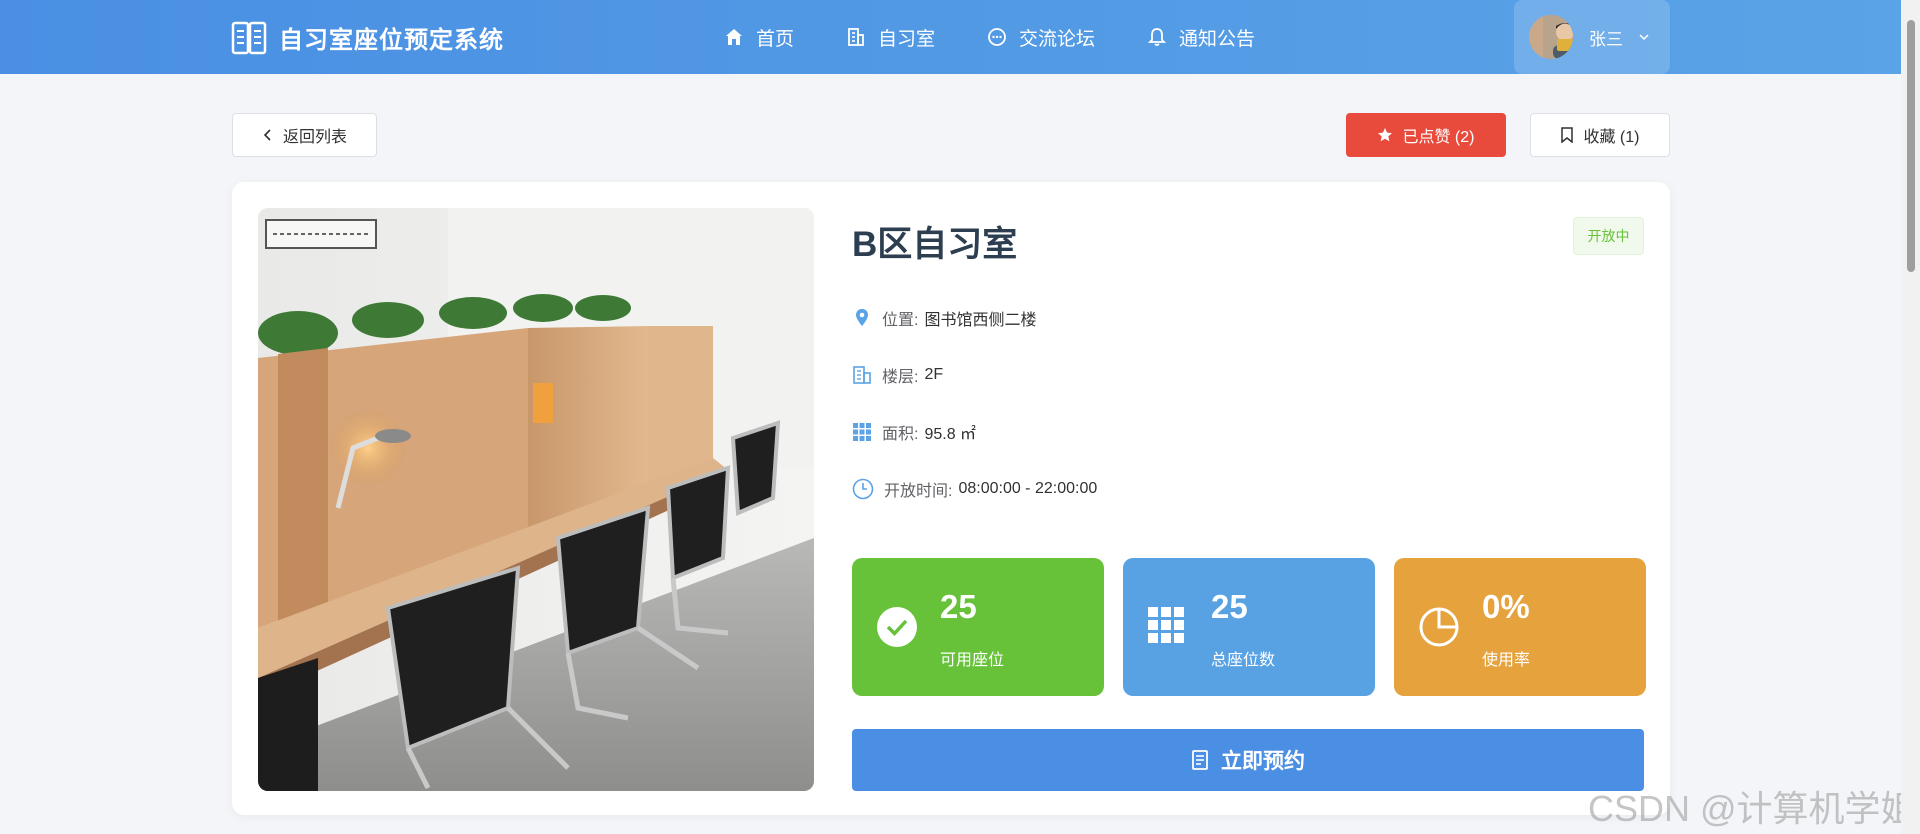 This screenshot has height=834, width=1920. Describe the element at coordinates (1506, 606) in the screenshot. I see `stat-value: 0%` at that location.